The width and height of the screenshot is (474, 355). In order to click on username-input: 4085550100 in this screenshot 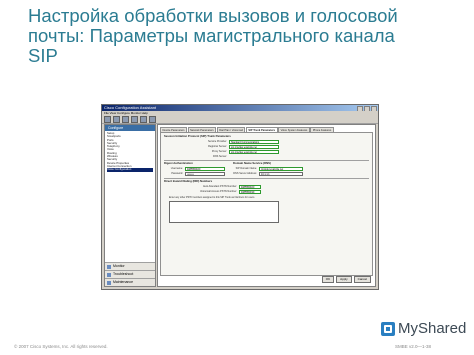, I will do `click(205, 169)`.